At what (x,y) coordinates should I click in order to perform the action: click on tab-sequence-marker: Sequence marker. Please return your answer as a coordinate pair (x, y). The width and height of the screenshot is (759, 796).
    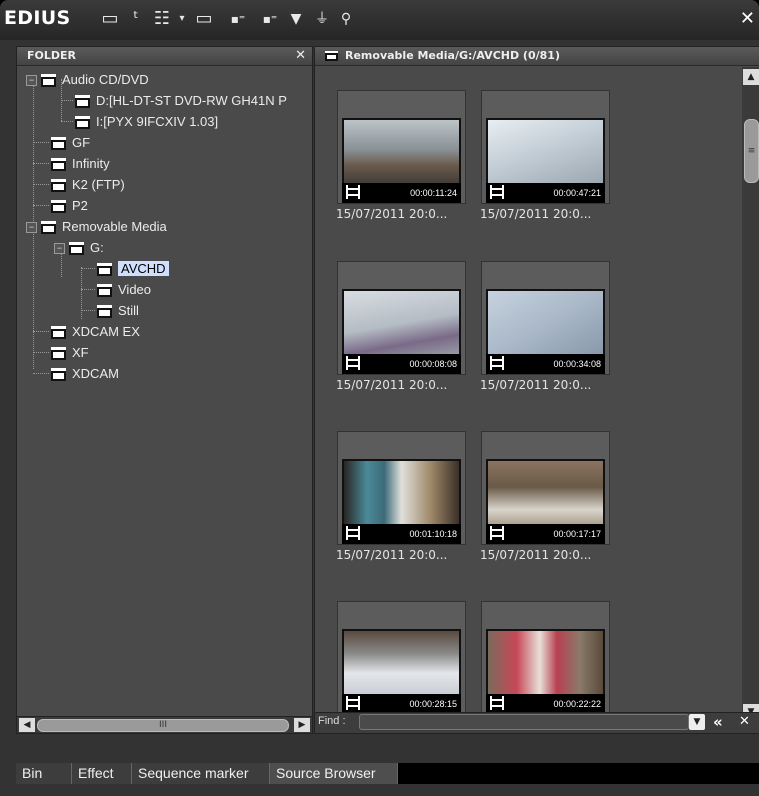
    Looking at the image, I should click on (201, 773).